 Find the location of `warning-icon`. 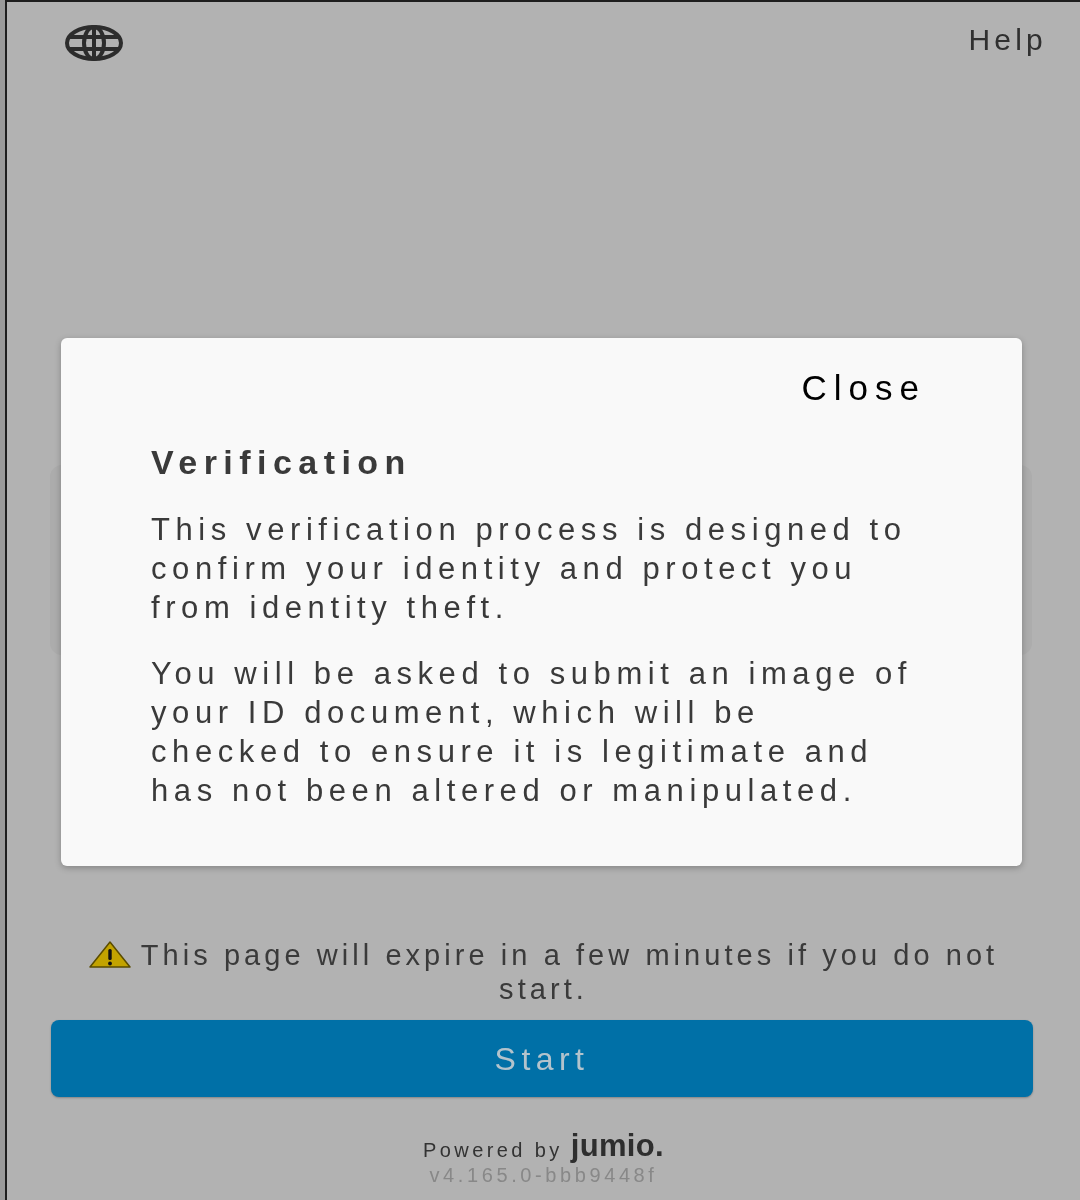

warning-icon is located at coordinates (109, 954).